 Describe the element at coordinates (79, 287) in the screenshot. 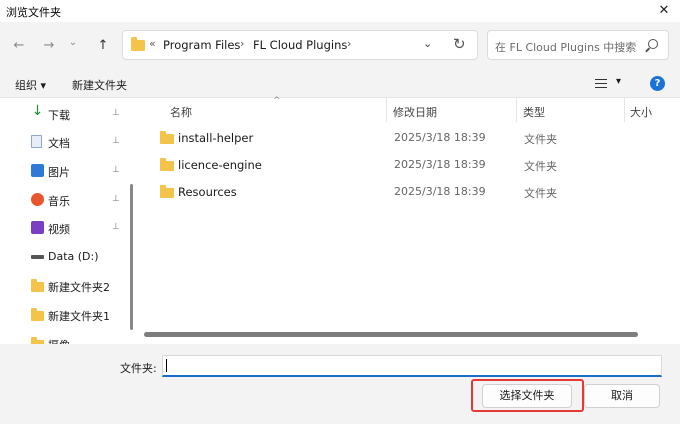

I see `sidebar-item-label: 新建文件夹2` at that location.